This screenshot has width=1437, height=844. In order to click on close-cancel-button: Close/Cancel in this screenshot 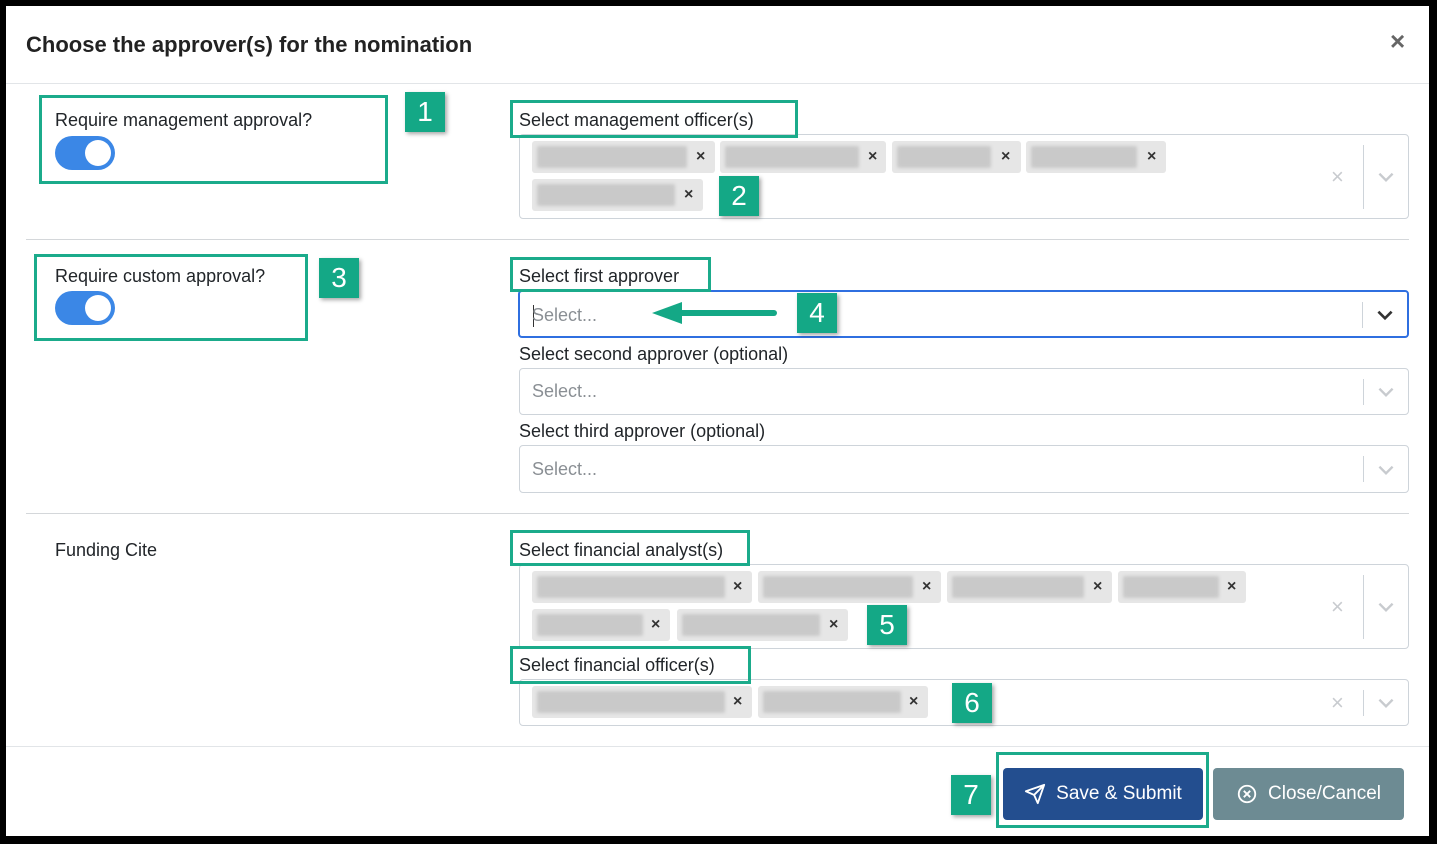, I will do `click(1308, 794)`.